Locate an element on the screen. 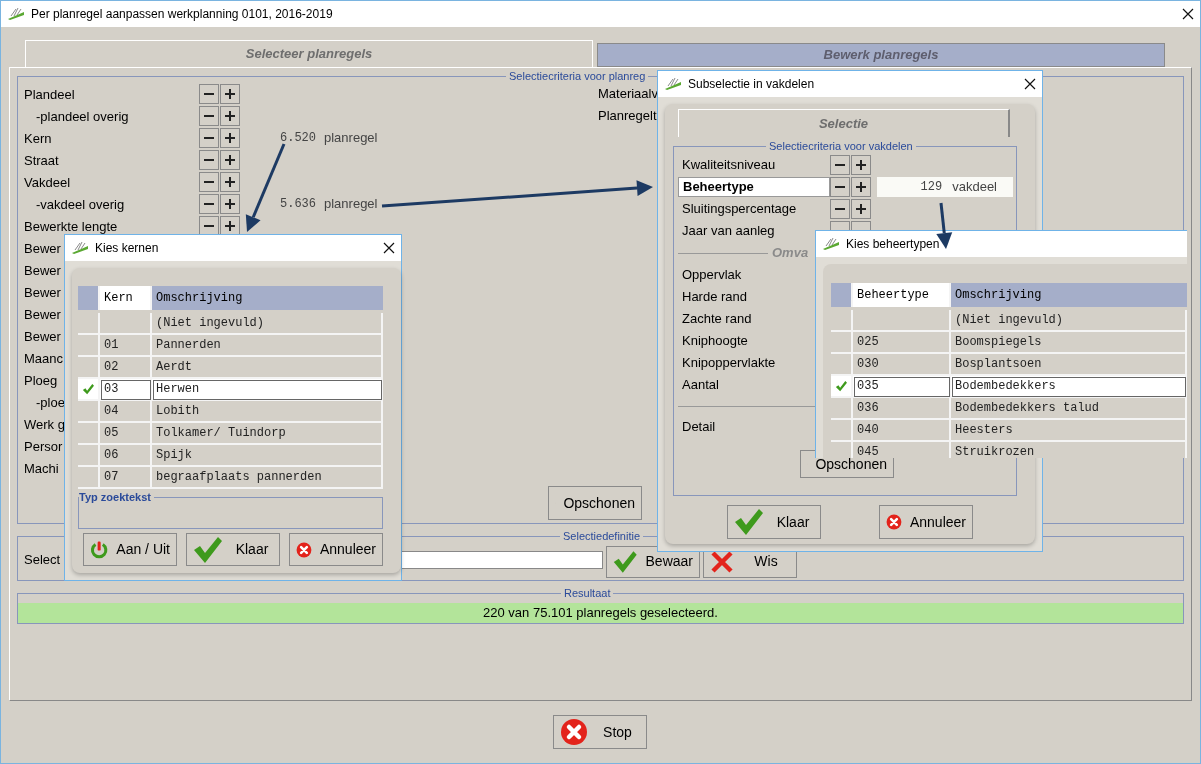 The width and height of the screenshot is (1201, 764). criterion-label: Kern is located at coordinates (38, 138).